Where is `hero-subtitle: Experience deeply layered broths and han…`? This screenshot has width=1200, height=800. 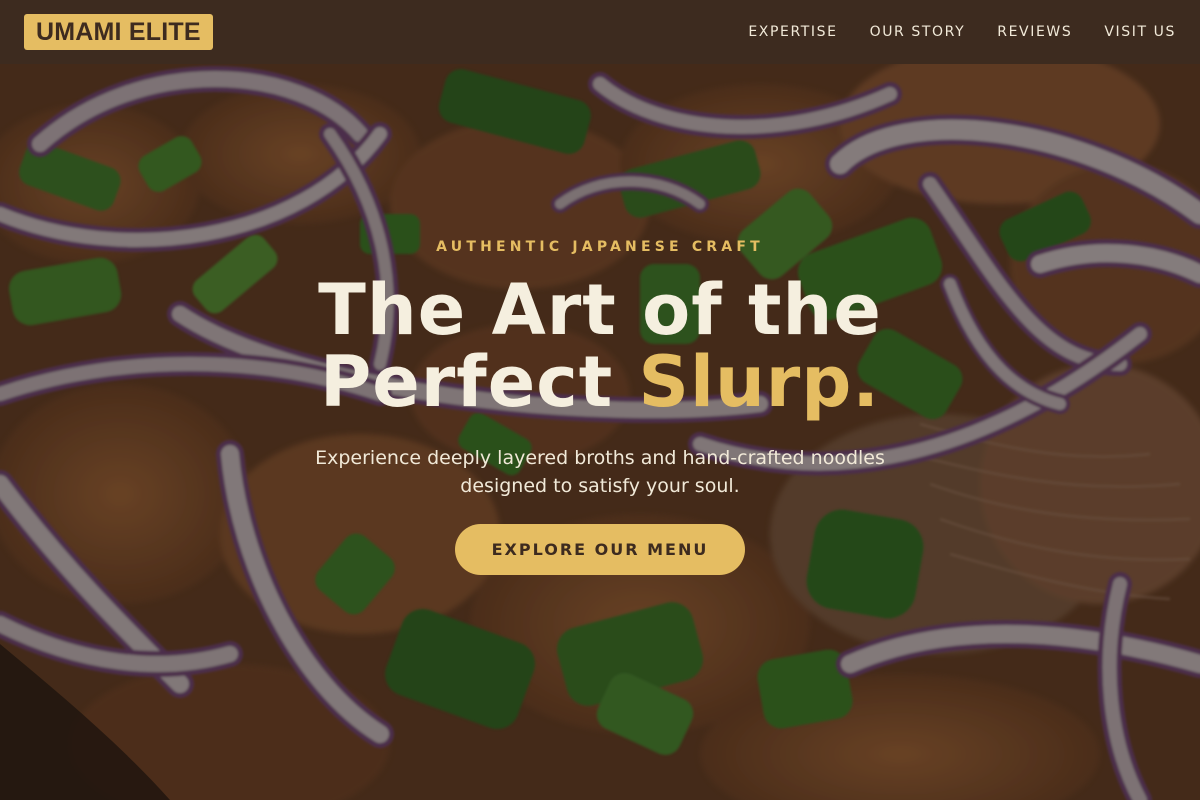
hero-subtitle: Experience deeply layered broths and han… is located at coordinates (600, 472).